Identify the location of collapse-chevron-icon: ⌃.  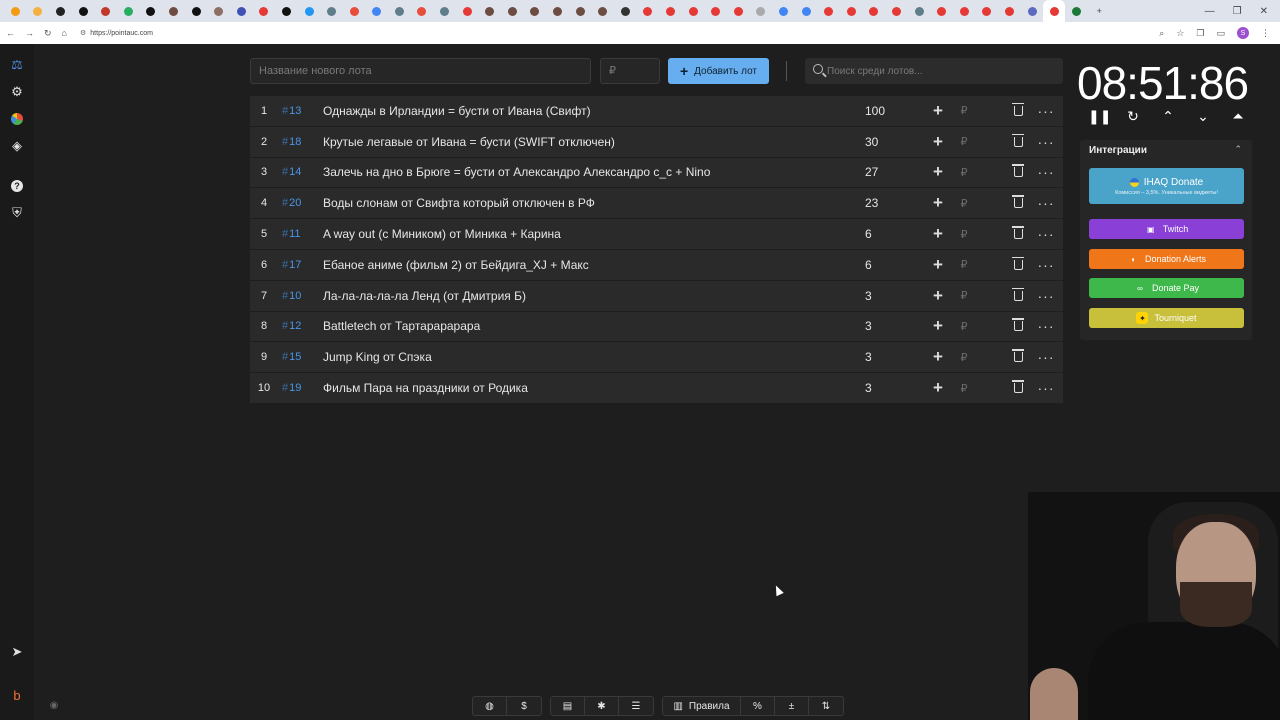
(1238, 149).